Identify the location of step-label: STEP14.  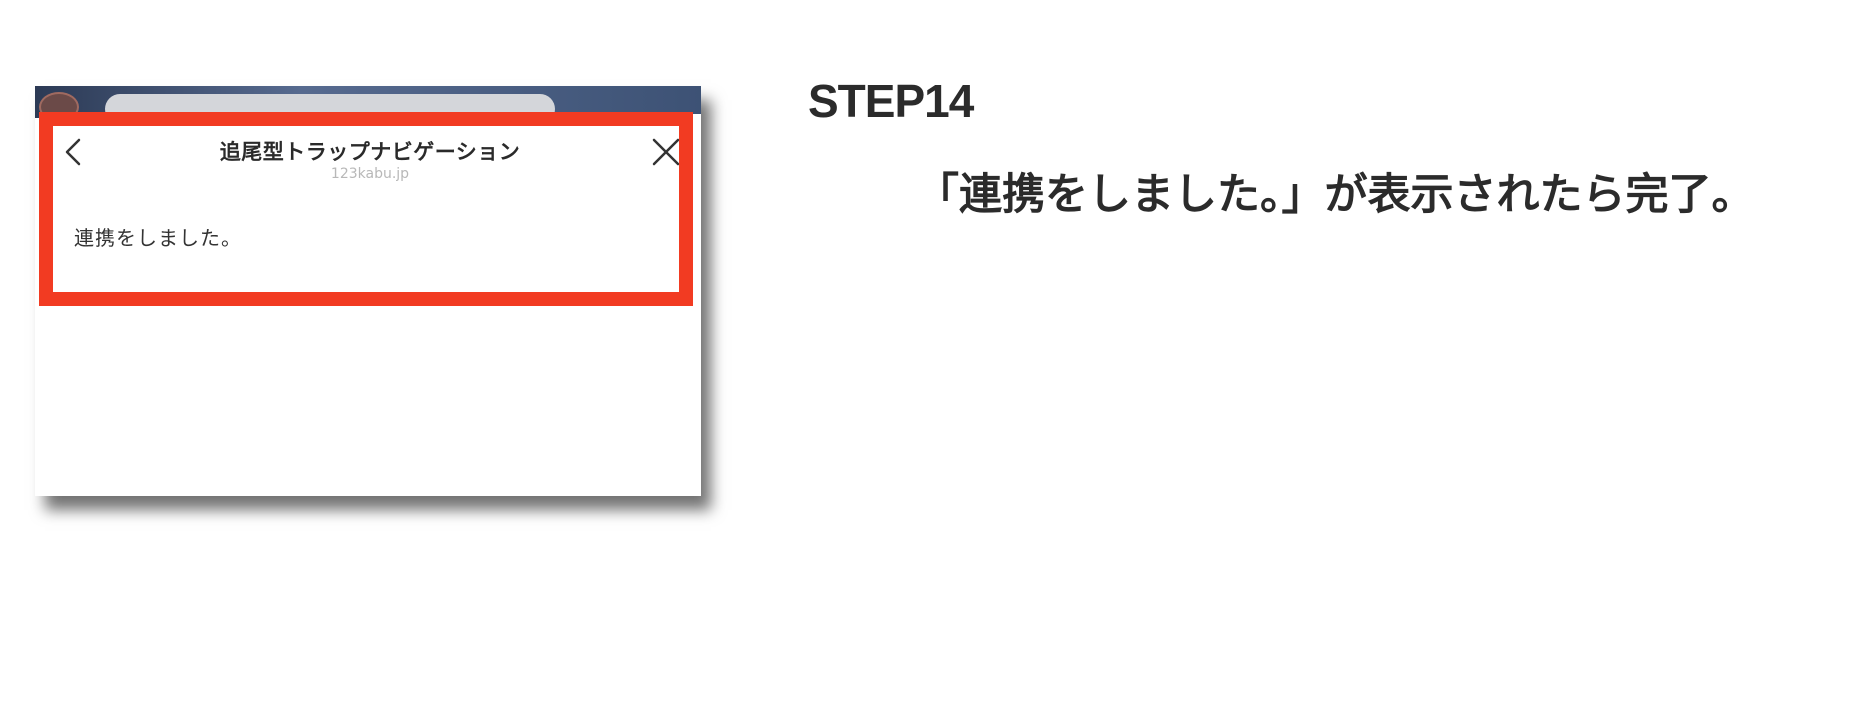
(891, 101).